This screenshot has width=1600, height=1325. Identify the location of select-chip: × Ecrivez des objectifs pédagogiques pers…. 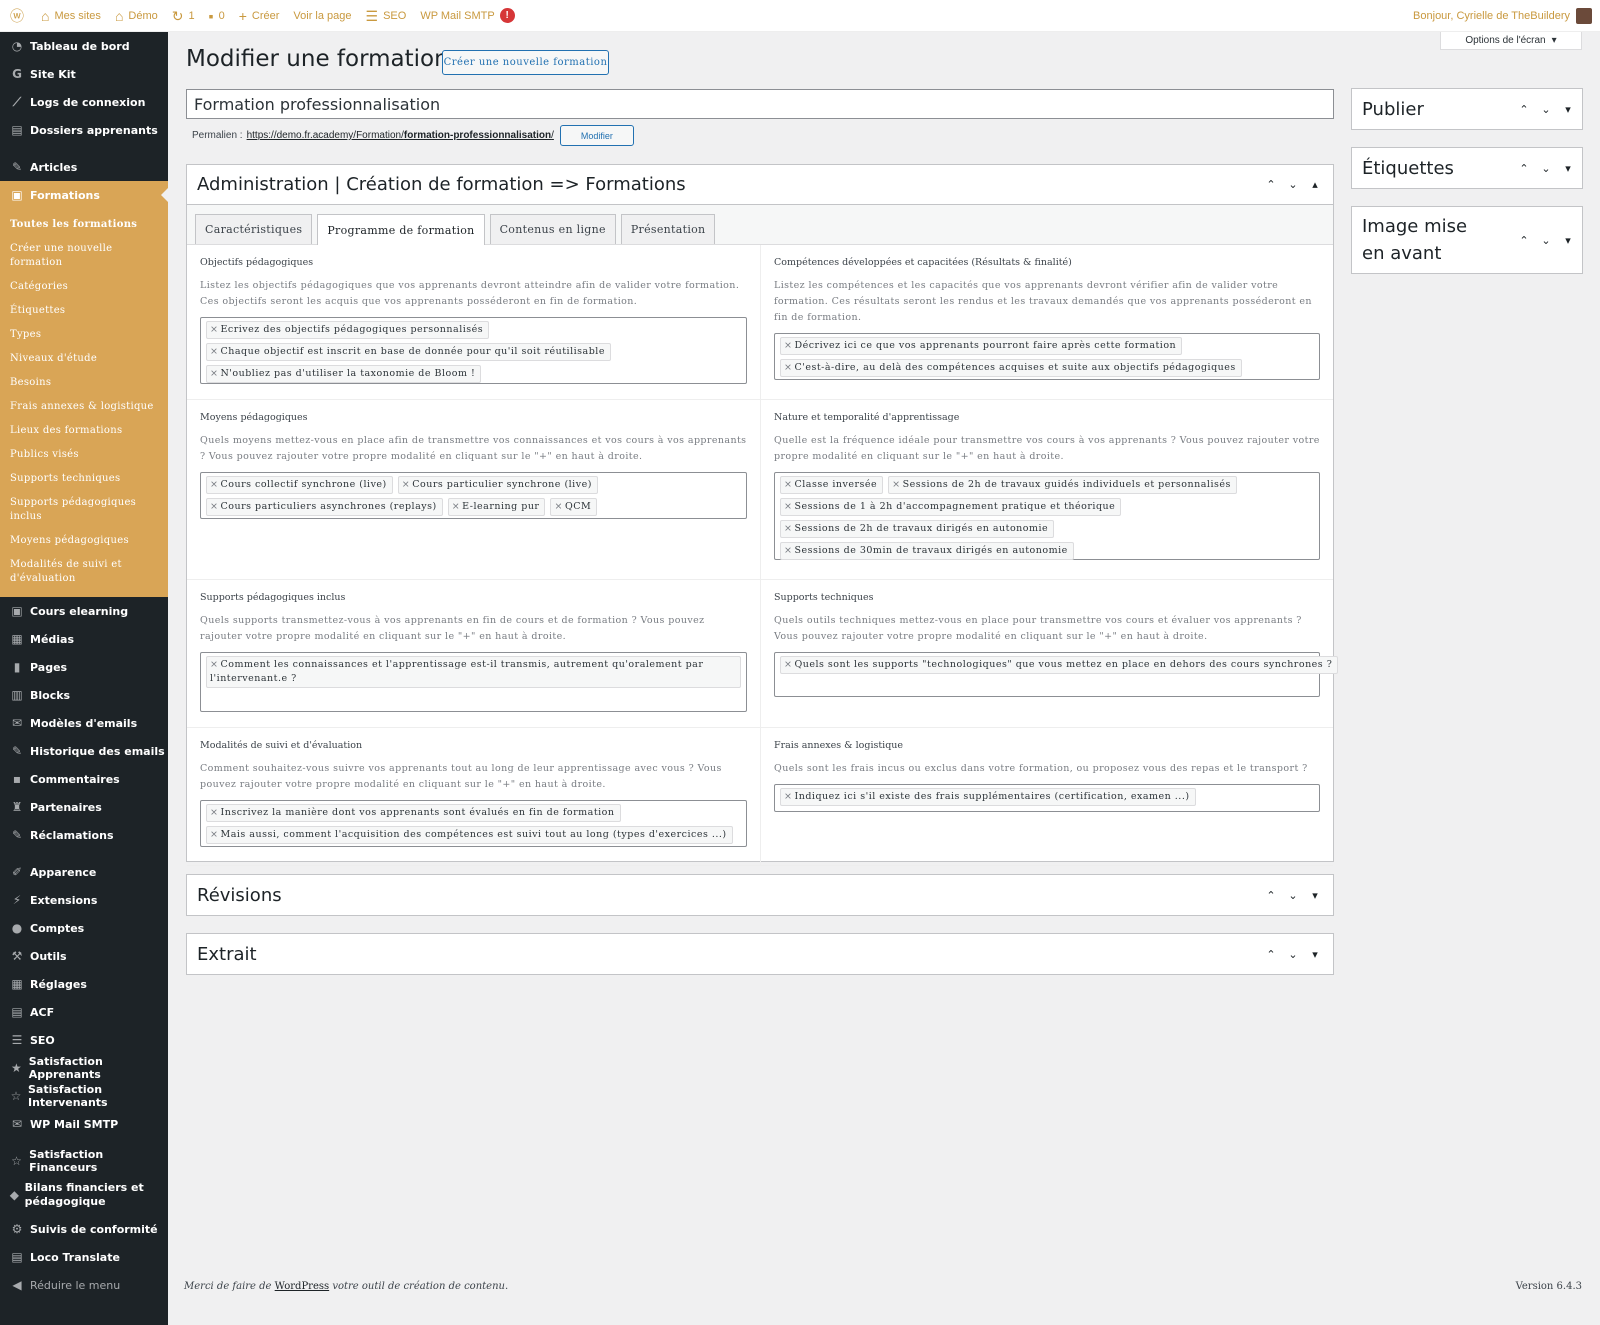
(348, 330).